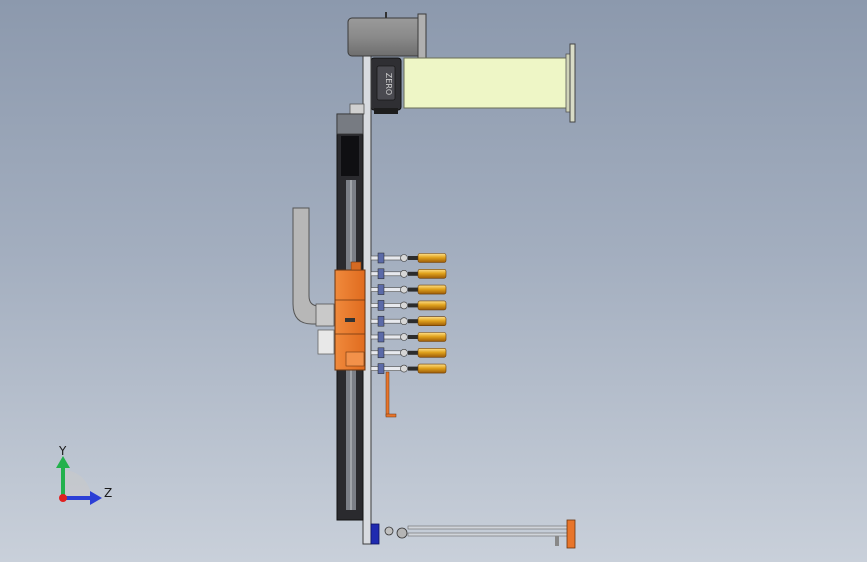 Image resolution: width=867 pixels, height=562 pixels. I want to click on green-tube, so click(489, 83).